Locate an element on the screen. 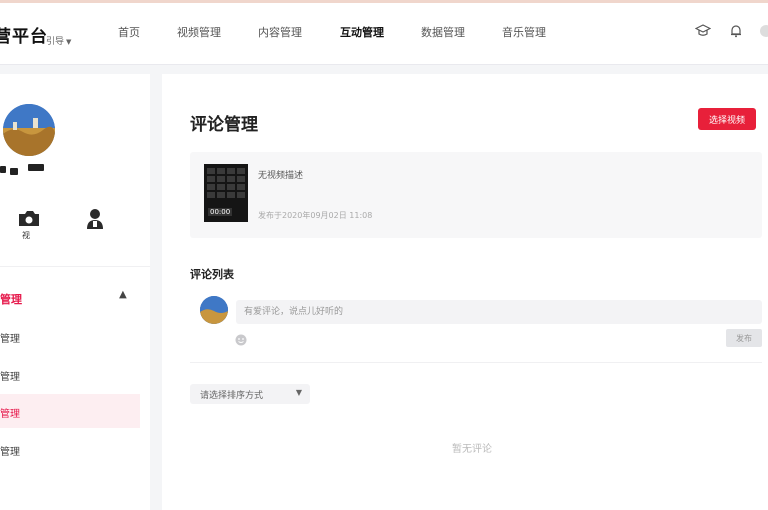 The image size is (768, 510). creator-avatar is located at coordinates (29, 130).